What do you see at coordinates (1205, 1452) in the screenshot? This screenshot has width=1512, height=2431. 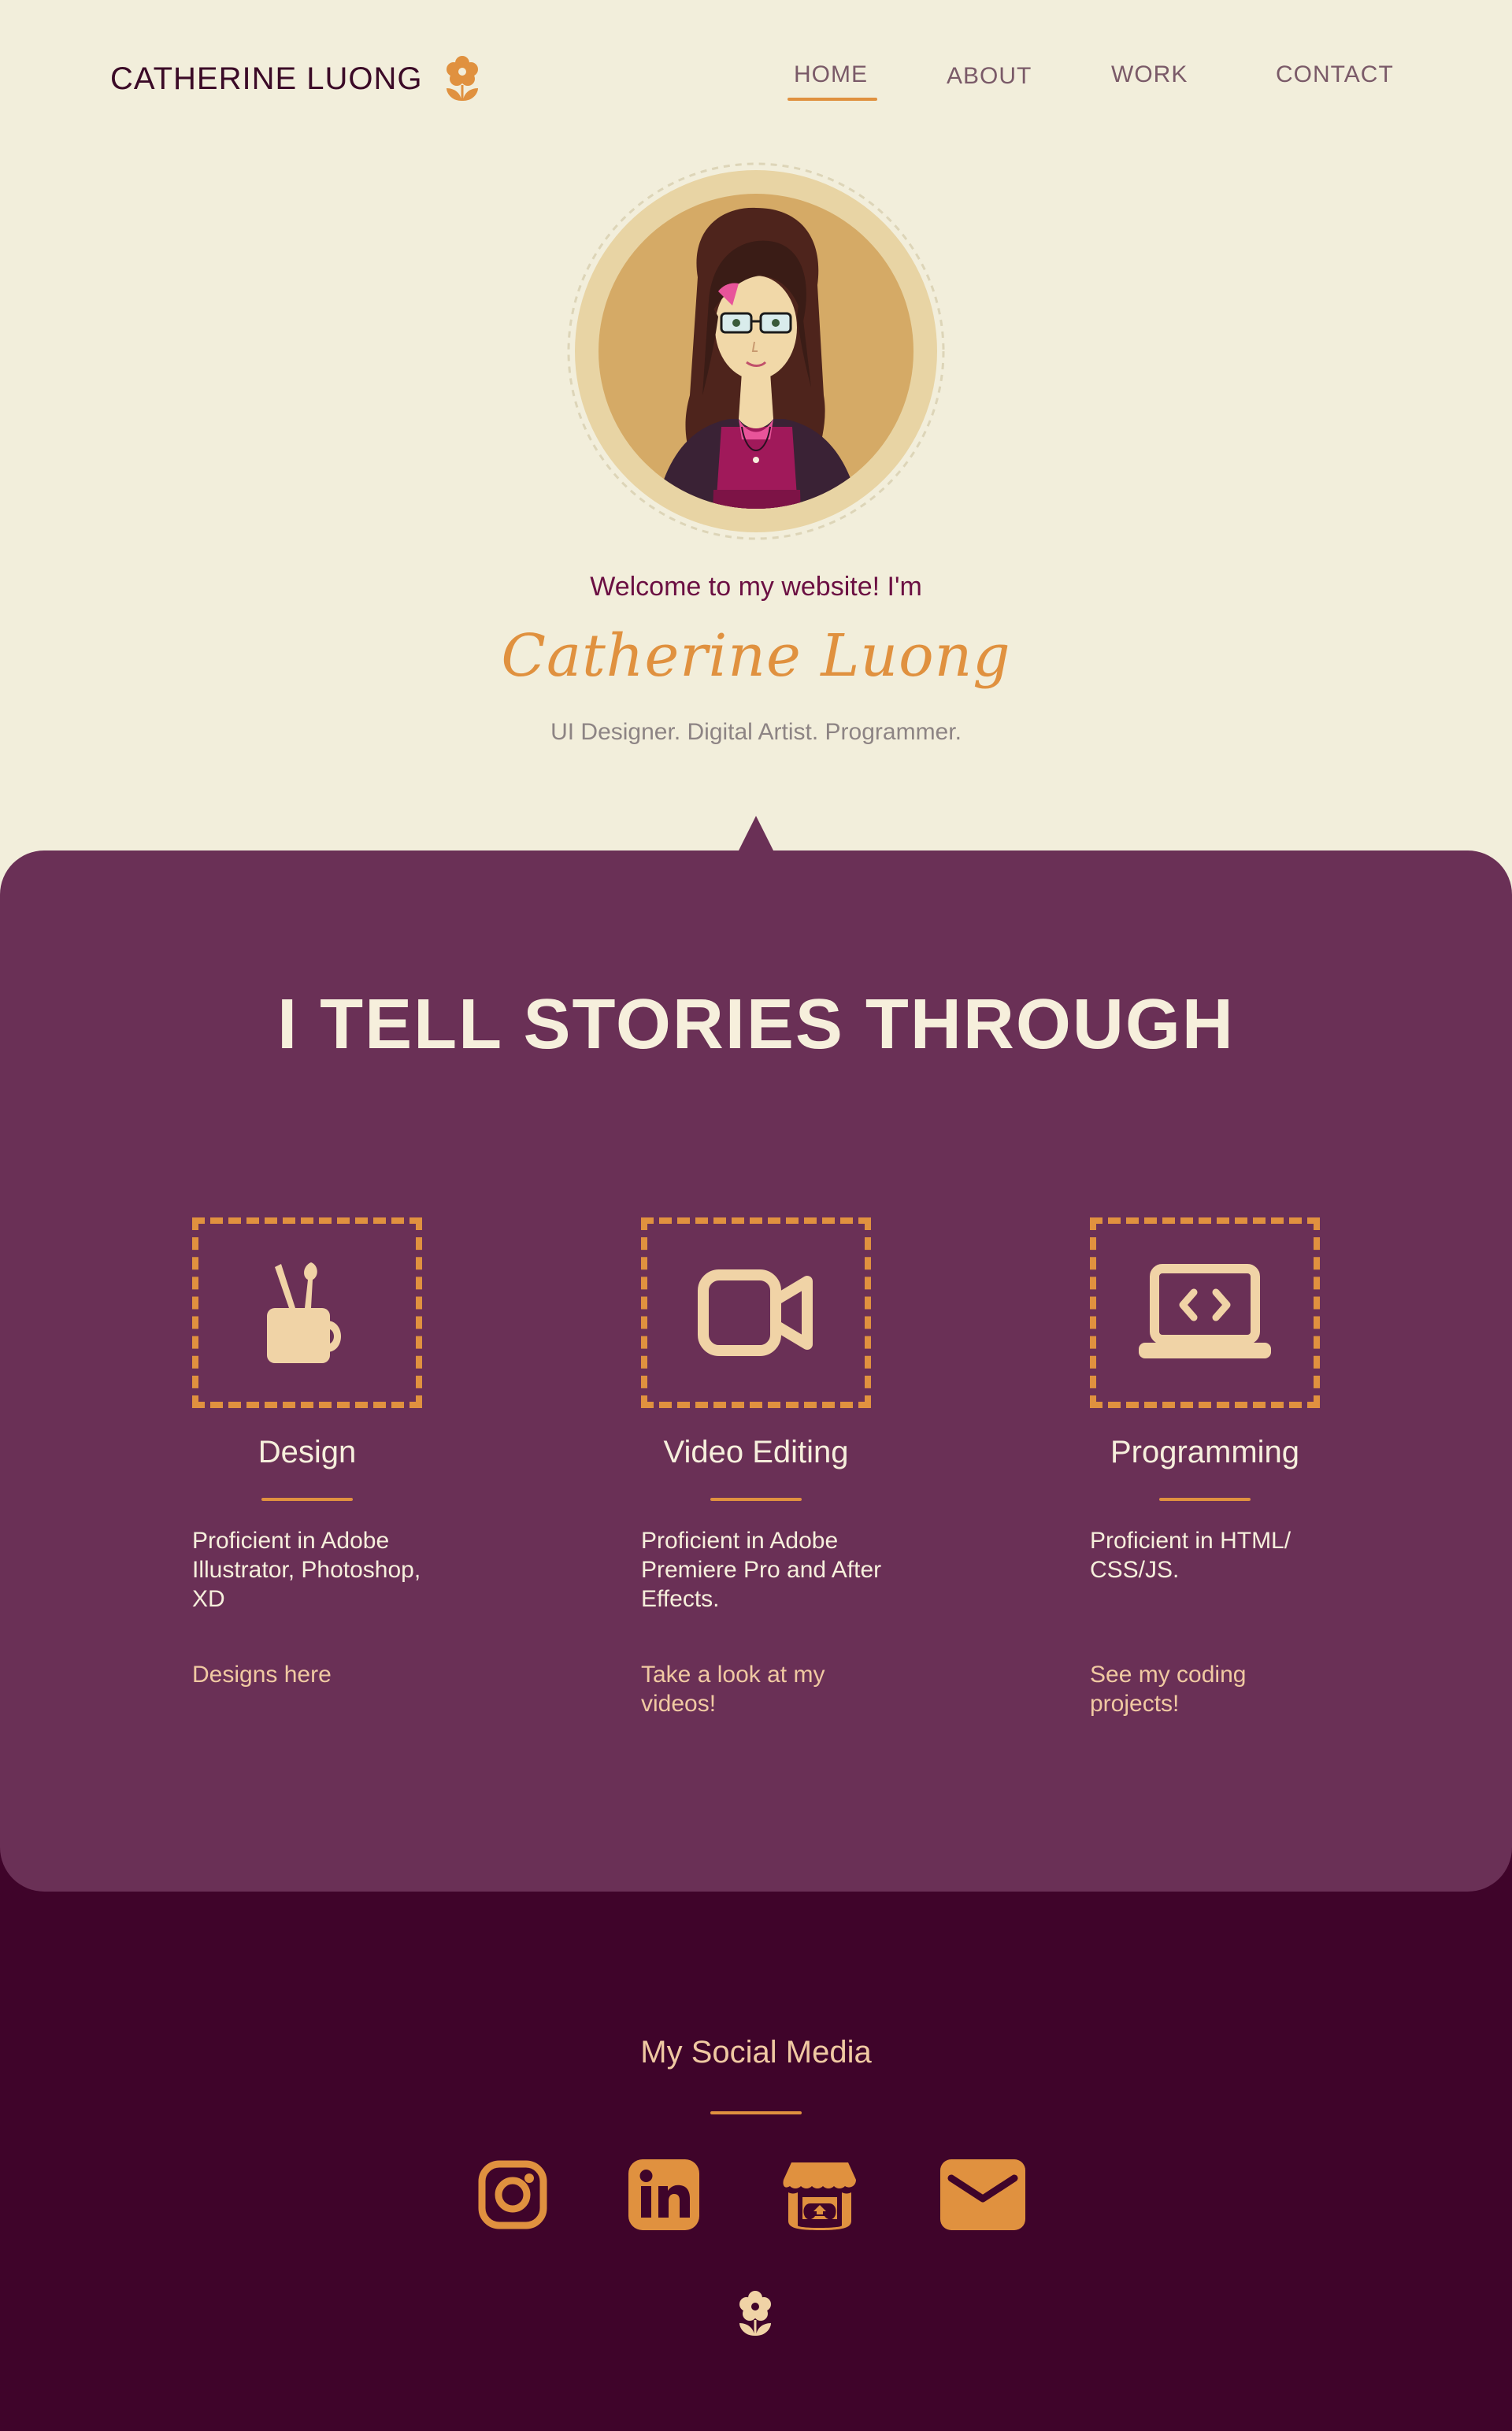 I see `skill-title: Programming` at bounding box center [1205, 1452].